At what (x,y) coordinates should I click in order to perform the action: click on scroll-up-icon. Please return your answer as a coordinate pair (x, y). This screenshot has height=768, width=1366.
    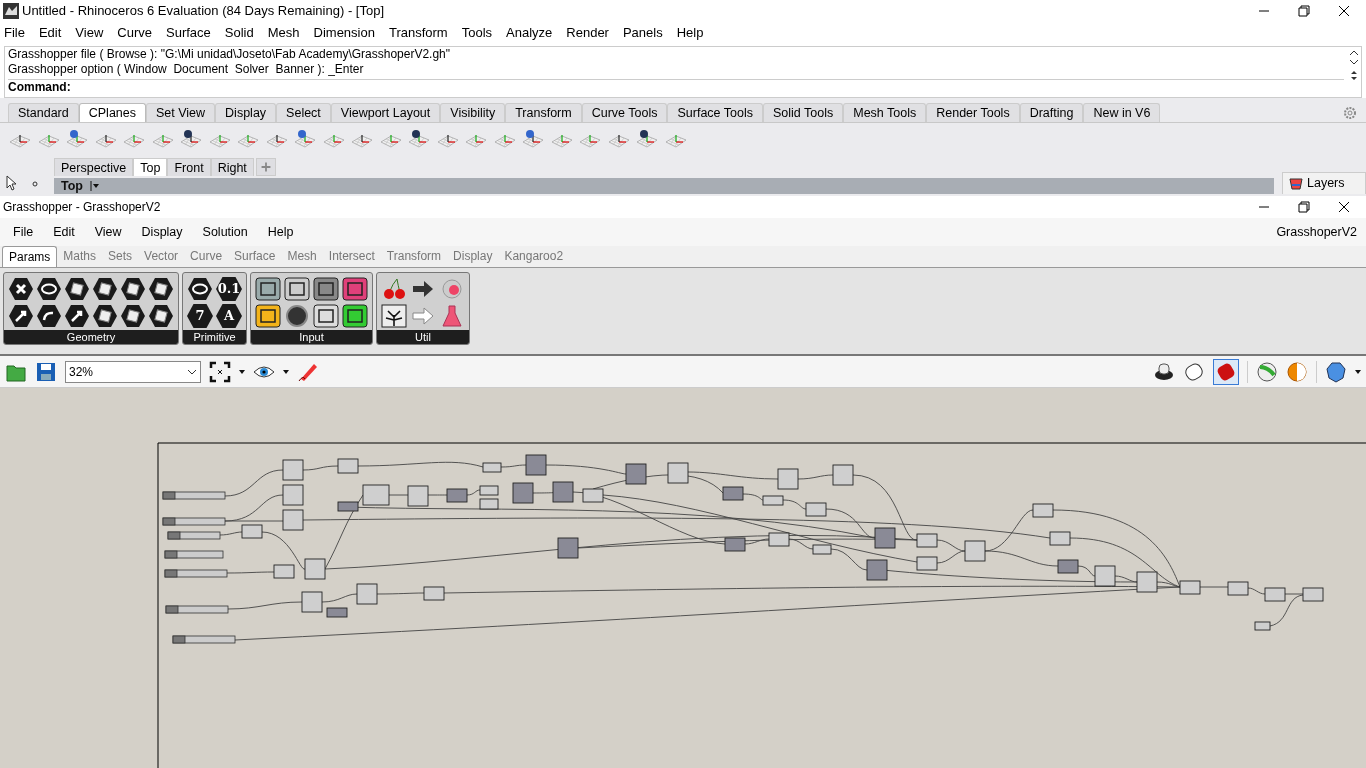
    Looking at the image, I should click on (1354, 52).